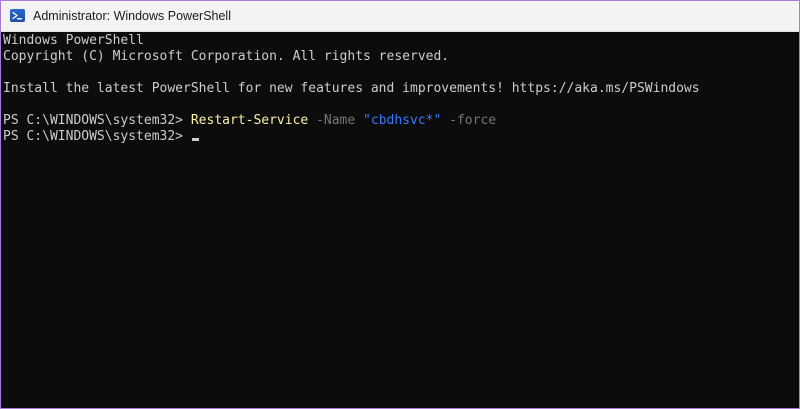  Describe the element at coordinates (400, 16) in the screenshot. I see `title-bar: Administrator: Windows PowerShell` at that location.